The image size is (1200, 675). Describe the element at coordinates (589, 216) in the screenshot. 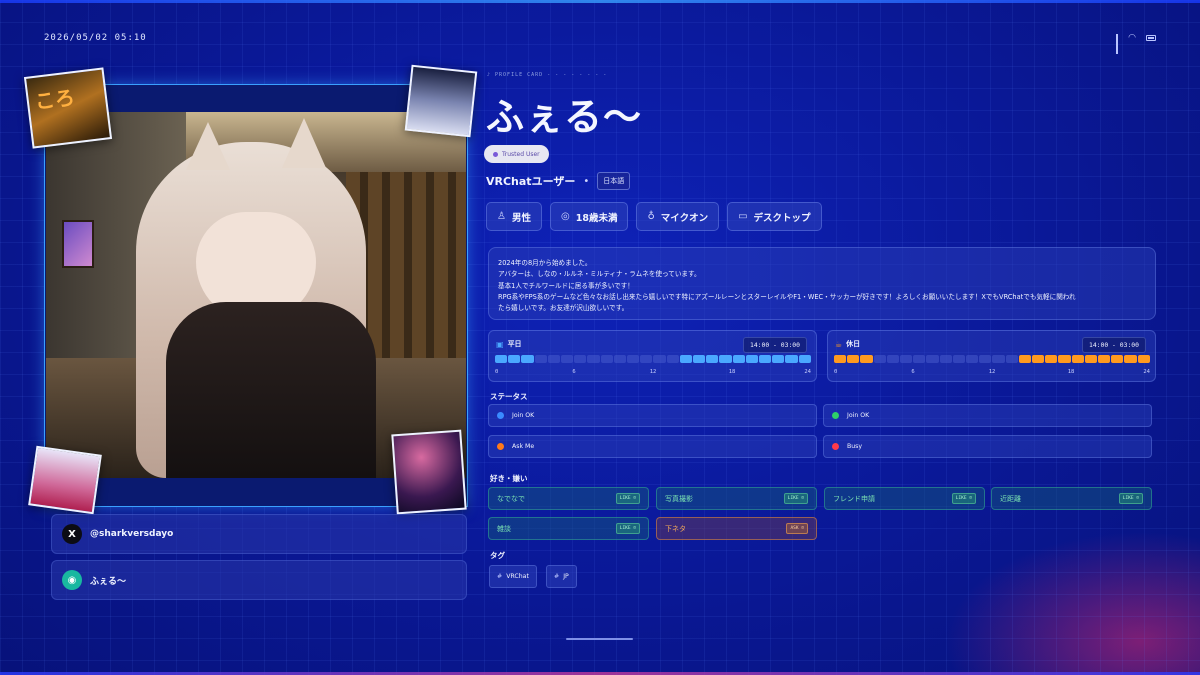

I see `attribute-age: ◎ 18歳未満` at that location.